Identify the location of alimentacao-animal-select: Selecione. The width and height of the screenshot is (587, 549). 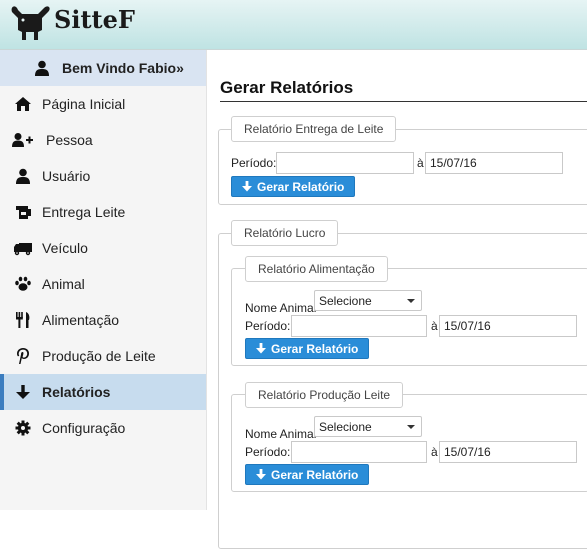
(368, 300).